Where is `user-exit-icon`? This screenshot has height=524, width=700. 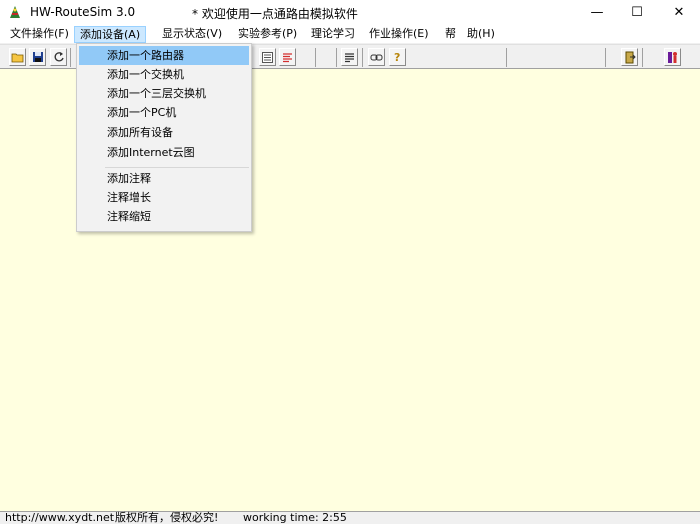 user-exit-icon is located at coordinates (672, 57).